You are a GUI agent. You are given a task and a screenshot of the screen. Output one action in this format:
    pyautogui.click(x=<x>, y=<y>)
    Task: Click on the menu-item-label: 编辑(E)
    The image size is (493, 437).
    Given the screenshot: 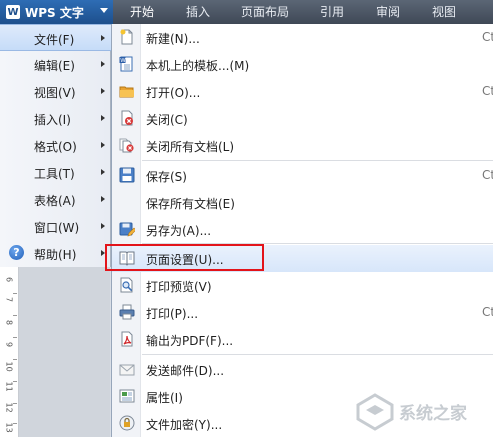 What is the action you would take?
    pyautogui.click(x=54, y=66)
    